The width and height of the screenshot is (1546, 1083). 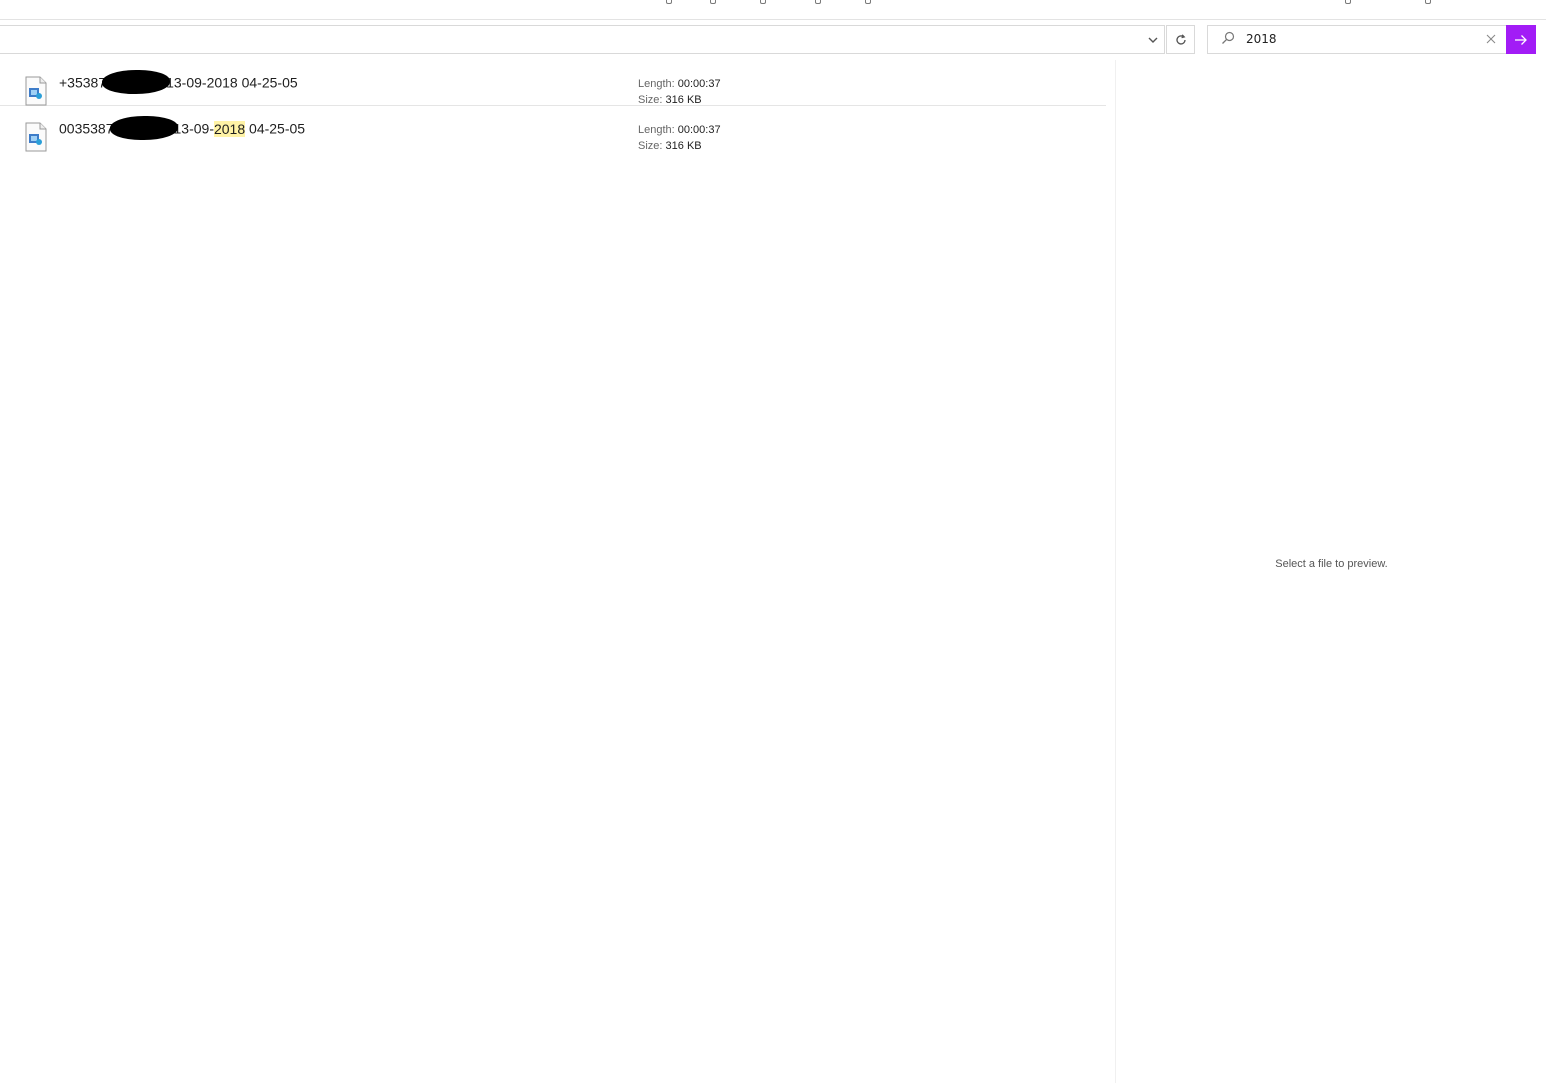 What do you see at coordinates (229, 128) in the screenshot?
I see `search-highlight: 2018` at bounding box center [229, 128].